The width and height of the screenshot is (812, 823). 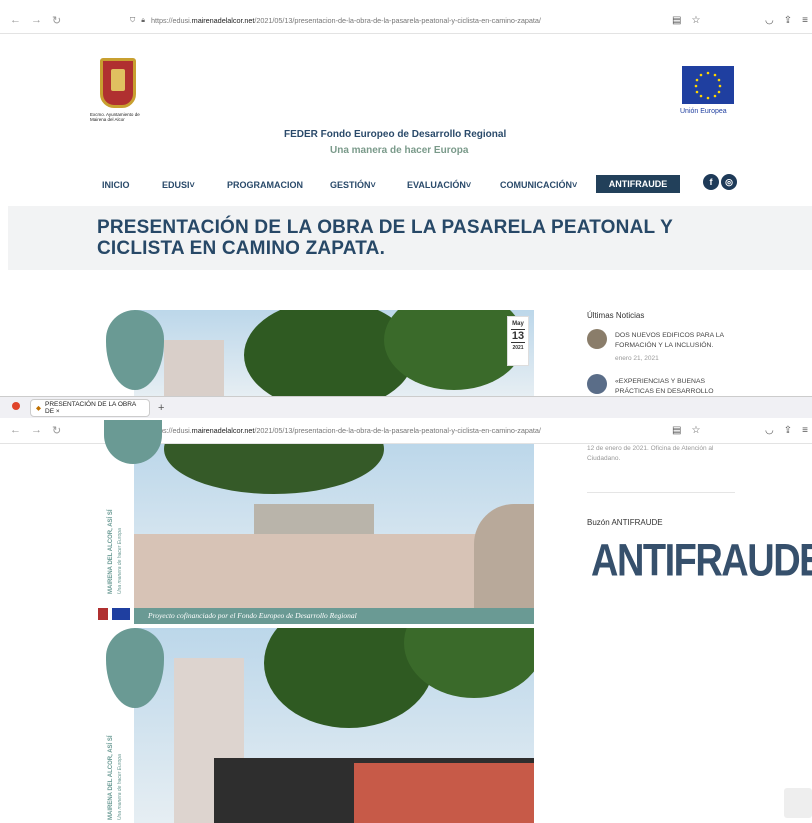 I want to click on firefox-icon, so click(x=16, y=406).